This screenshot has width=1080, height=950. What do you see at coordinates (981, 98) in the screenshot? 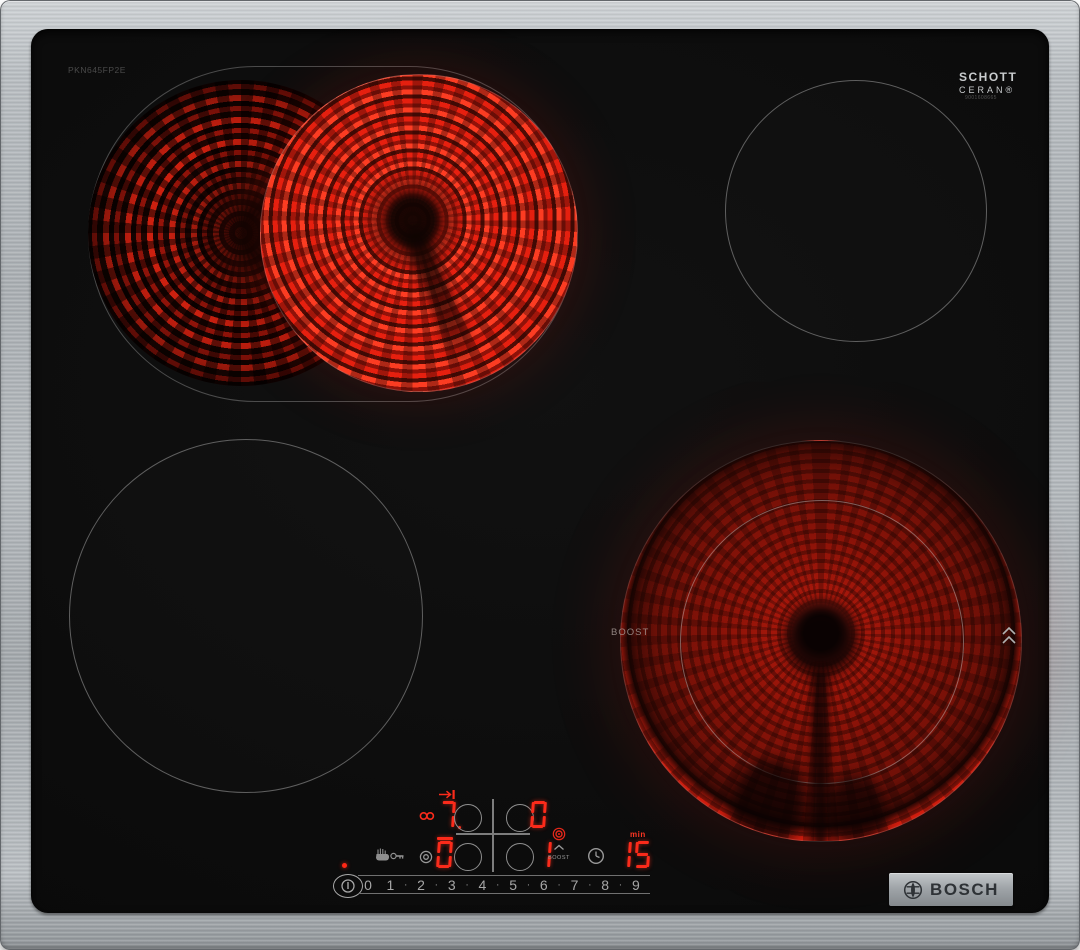
I see `glass-serial-number: 9001608665` at bounding box center [981, 98].